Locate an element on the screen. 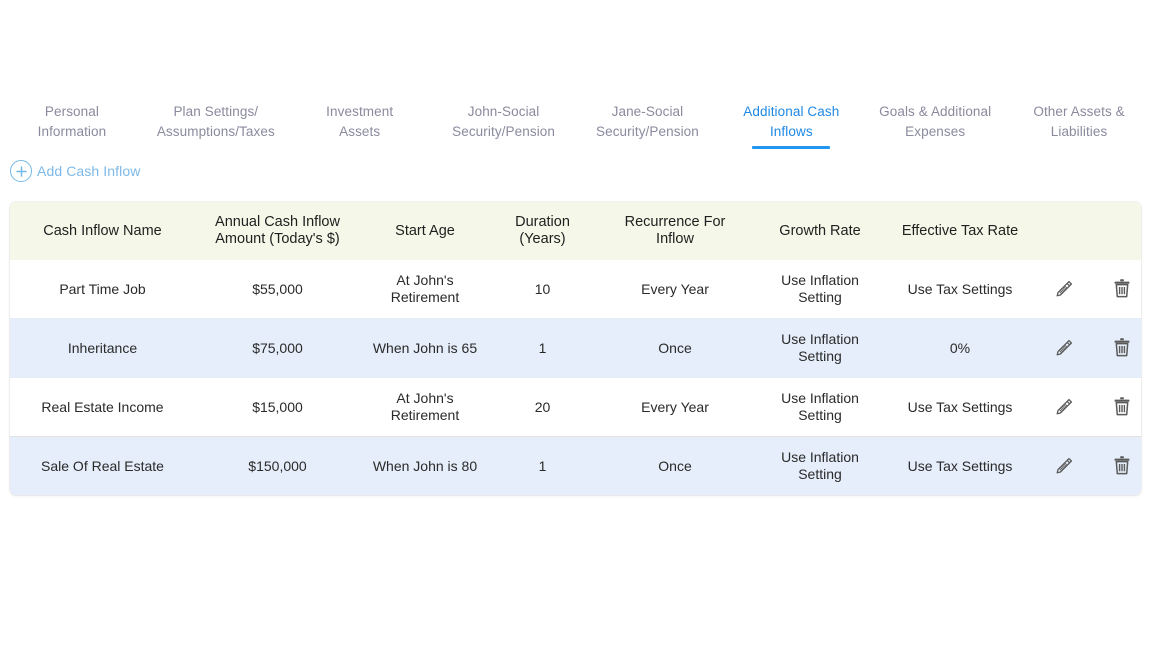 This screenshot has width=1151, height=670. cell-start-age-line: When John is 80 is located at coordinates (425, 465).